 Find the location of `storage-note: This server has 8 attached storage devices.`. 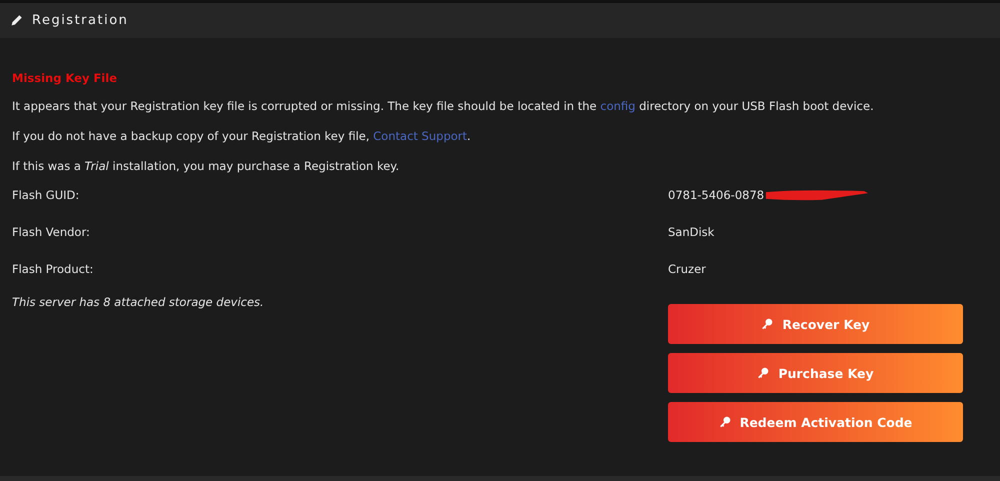

storage-note: This server has 8 attached storage devices. is located at coordinates (138, 303).